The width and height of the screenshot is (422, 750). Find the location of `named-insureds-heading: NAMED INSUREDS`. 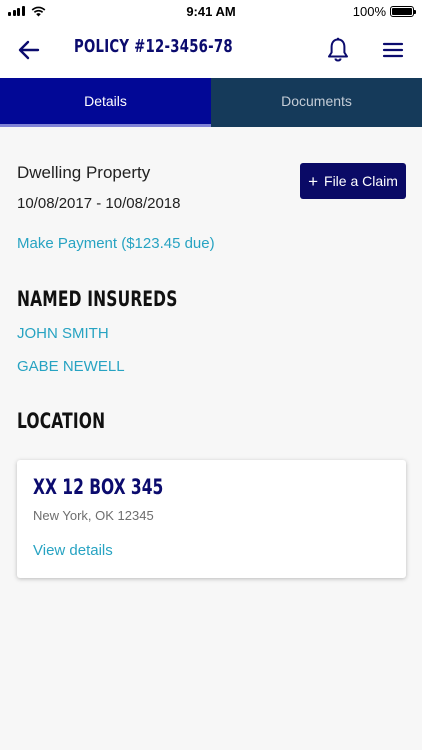

named-insureds-heading: NAMED INSUREDS is located at coordinates (97, 299).